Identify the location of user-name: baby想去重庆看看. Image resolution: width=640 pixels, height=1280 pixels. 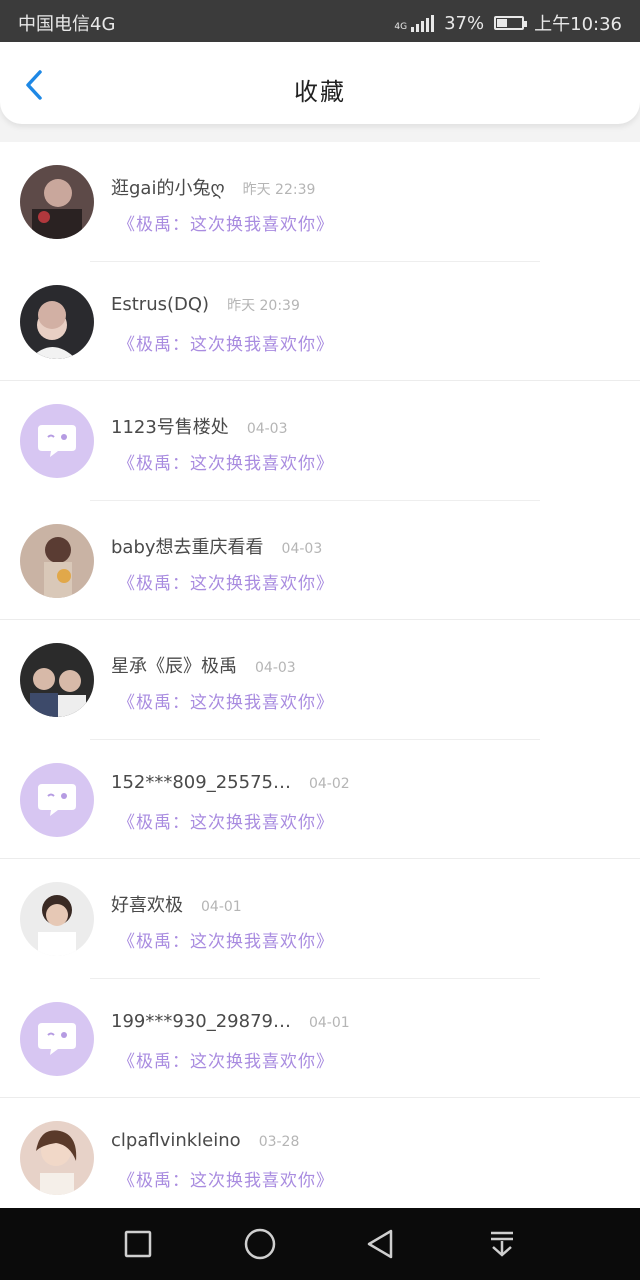
(187, 547).